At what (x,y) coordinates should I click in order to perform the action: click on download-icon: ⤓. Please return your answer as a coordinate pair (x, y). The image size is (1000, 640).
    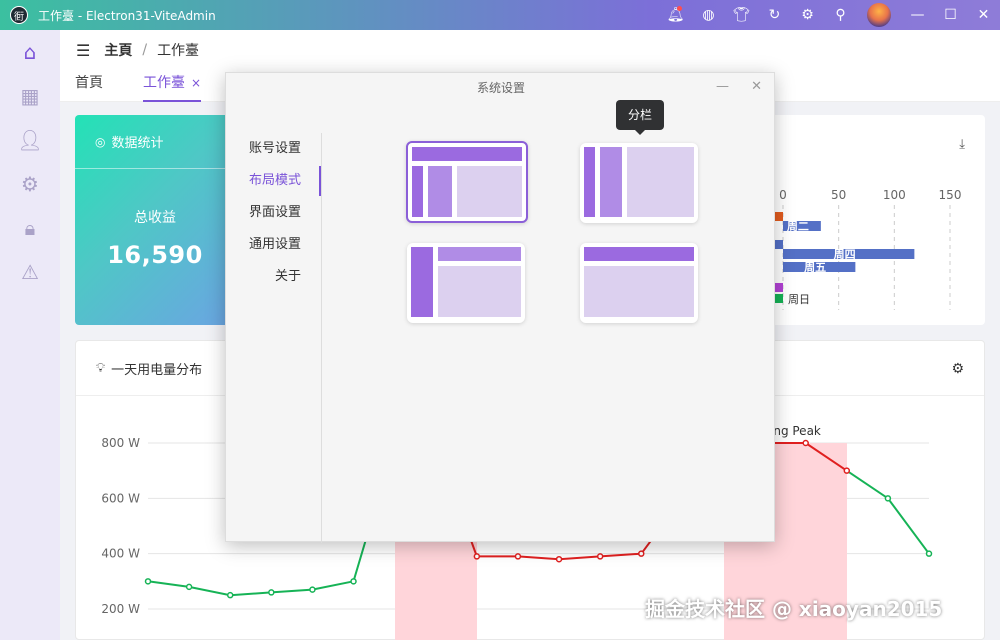
    Looking at the image, I should click on (962, 144).